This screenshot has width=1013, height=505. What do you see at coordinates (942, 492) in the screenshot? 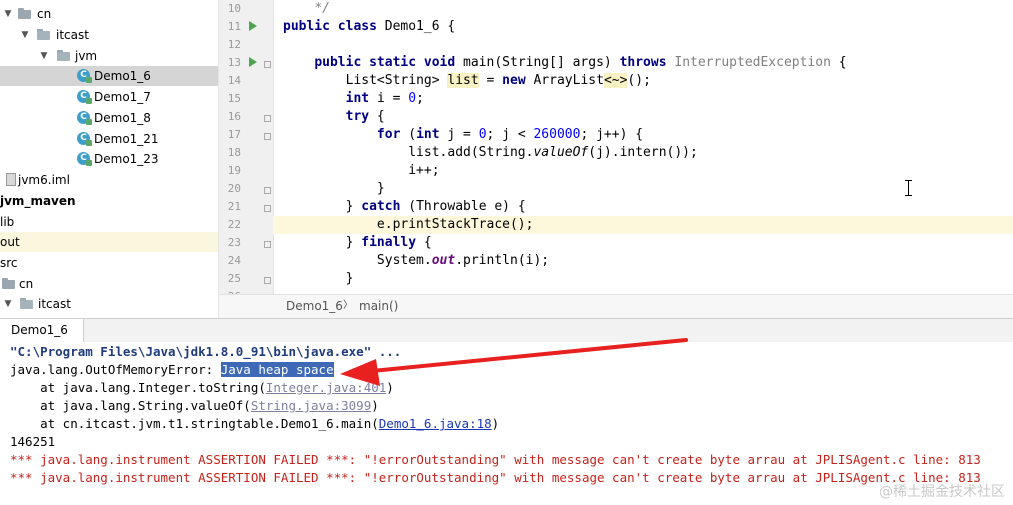
I see `watermark: @稀土掘金技术社区` at bounding box center [942, 492].